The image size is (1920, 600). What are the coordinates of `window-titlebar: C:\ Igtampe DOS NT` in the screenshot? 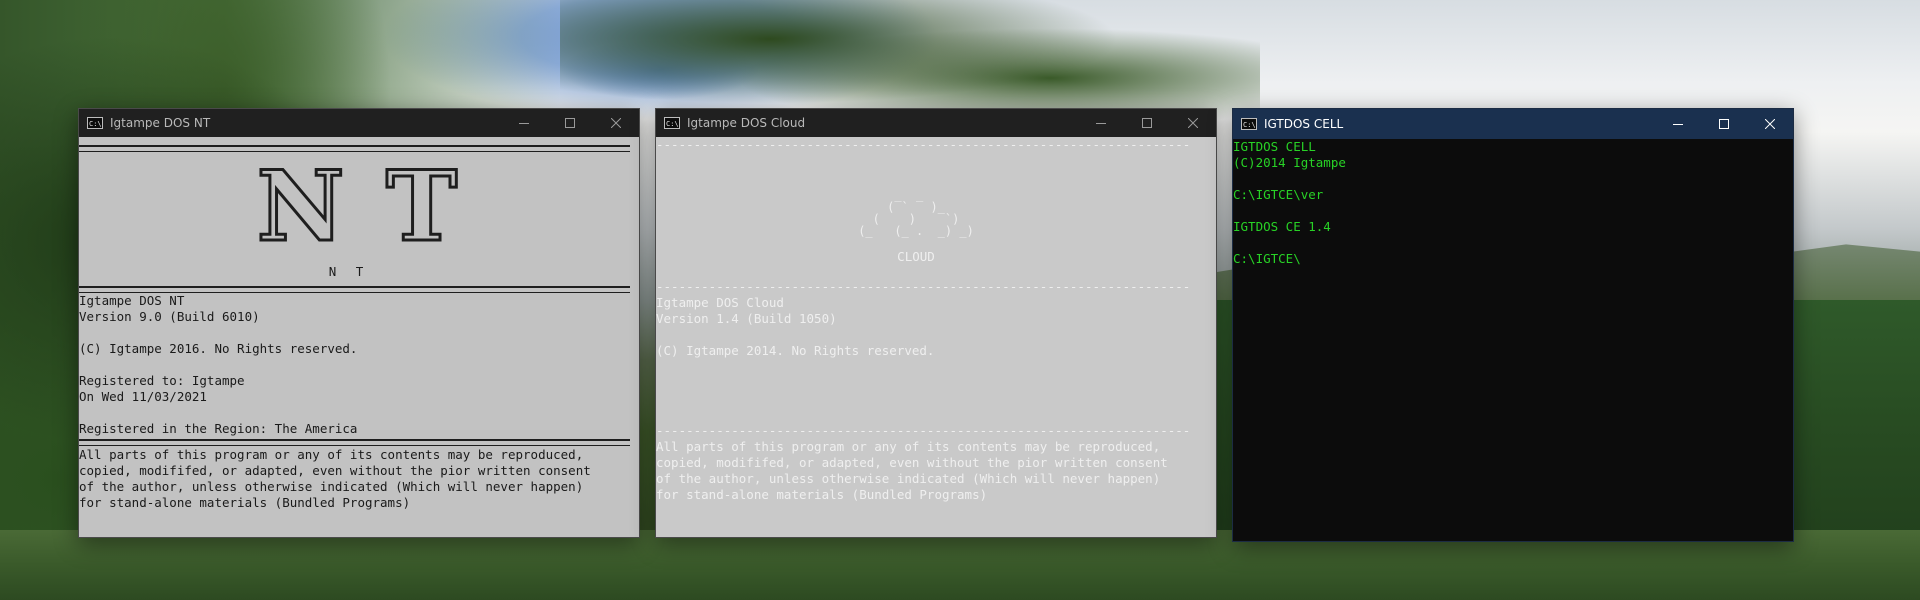 It's located at (359, 123).